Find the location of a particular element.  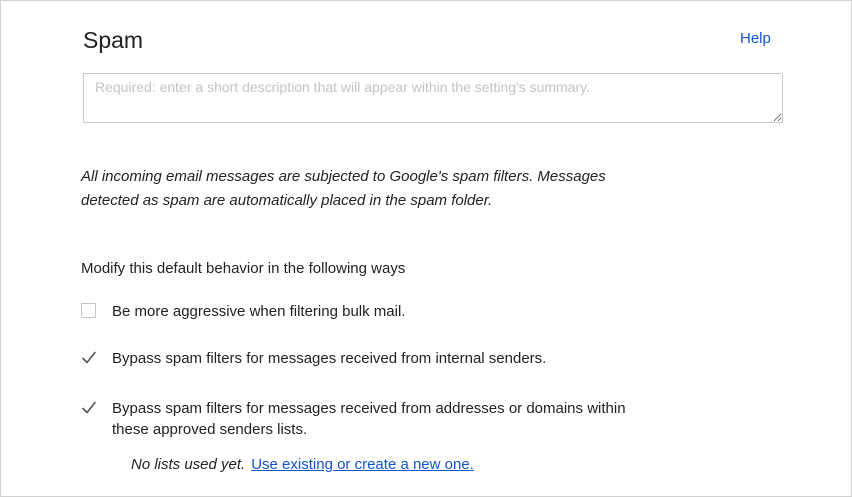

aggressive-bulk-checkbox is located at coordinates (88, 310).